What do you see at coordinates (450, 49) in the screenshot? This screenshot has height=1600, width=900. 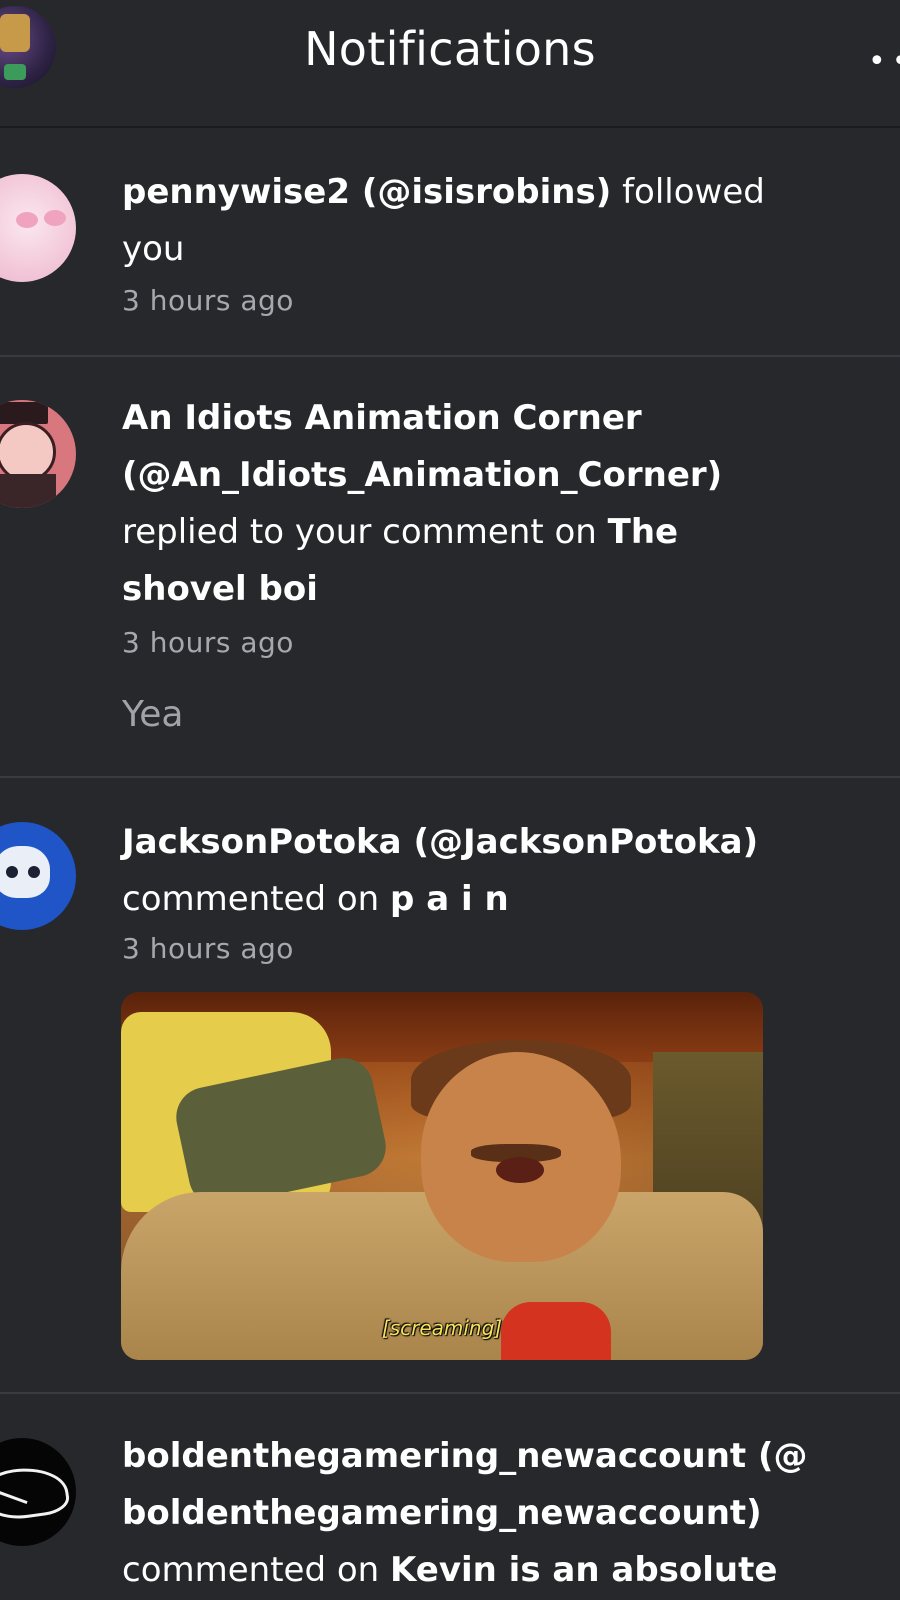 I see `page-title: Notifications` at bounding box center [450, 49].